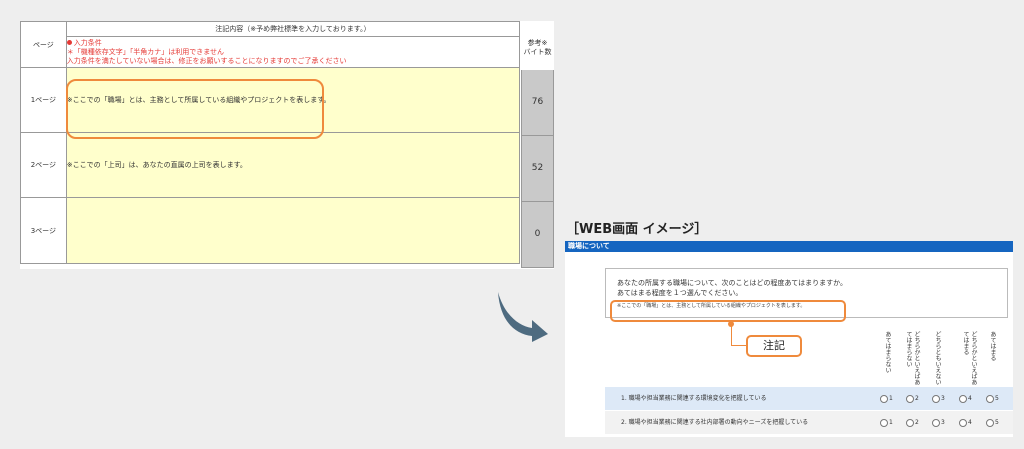 The height and width of the screenshot is (449, 1024). What do you see at coordinates (680, 293) in the screenshot?
I see `question-line-2: あてはまる程度を１つ選んでください。` at bounding box center [680, 293].